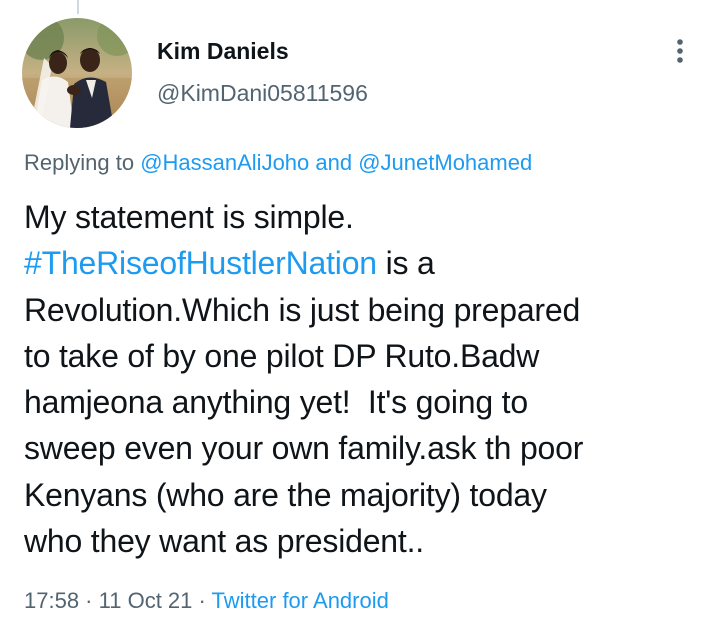 The height and width of the screenshot is (633, 720). I want to click on tweet-meta: 17:58 · 11 Oct 21 · Twitter for Android, so click(206, 601).